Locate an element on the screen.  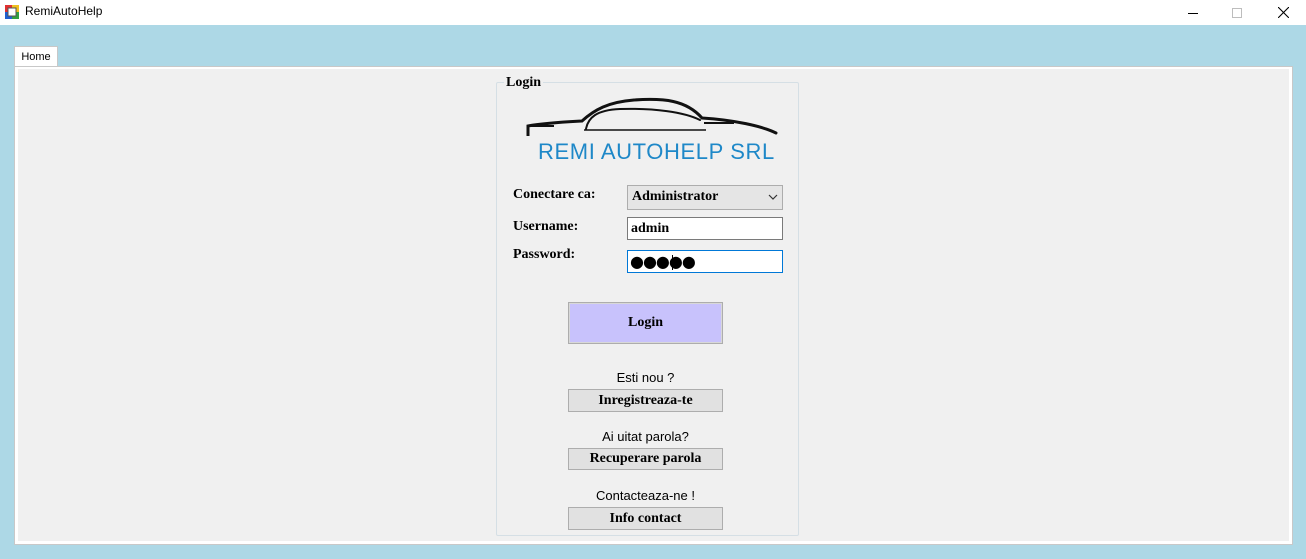
register-button: Inregistreaza-te is located at coordinates (645, 400).